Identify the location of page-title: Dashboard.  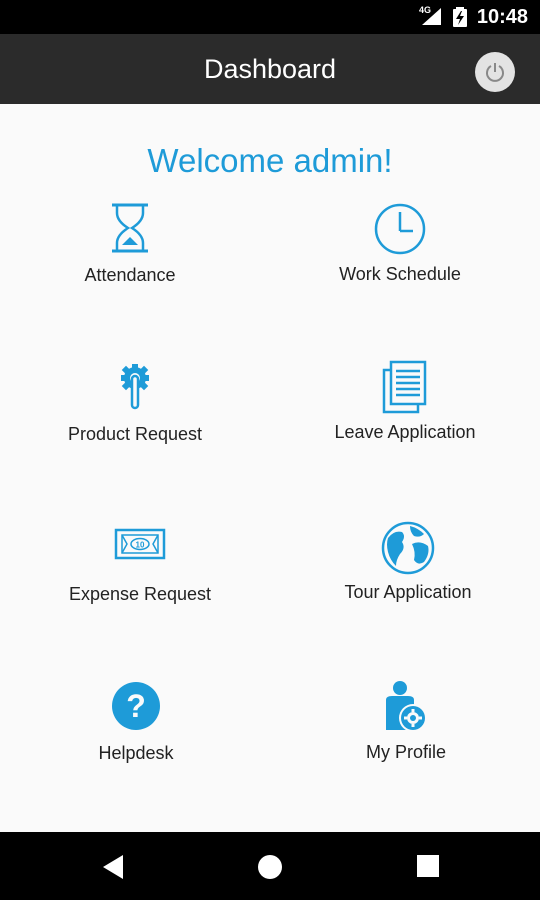
(270, 69).